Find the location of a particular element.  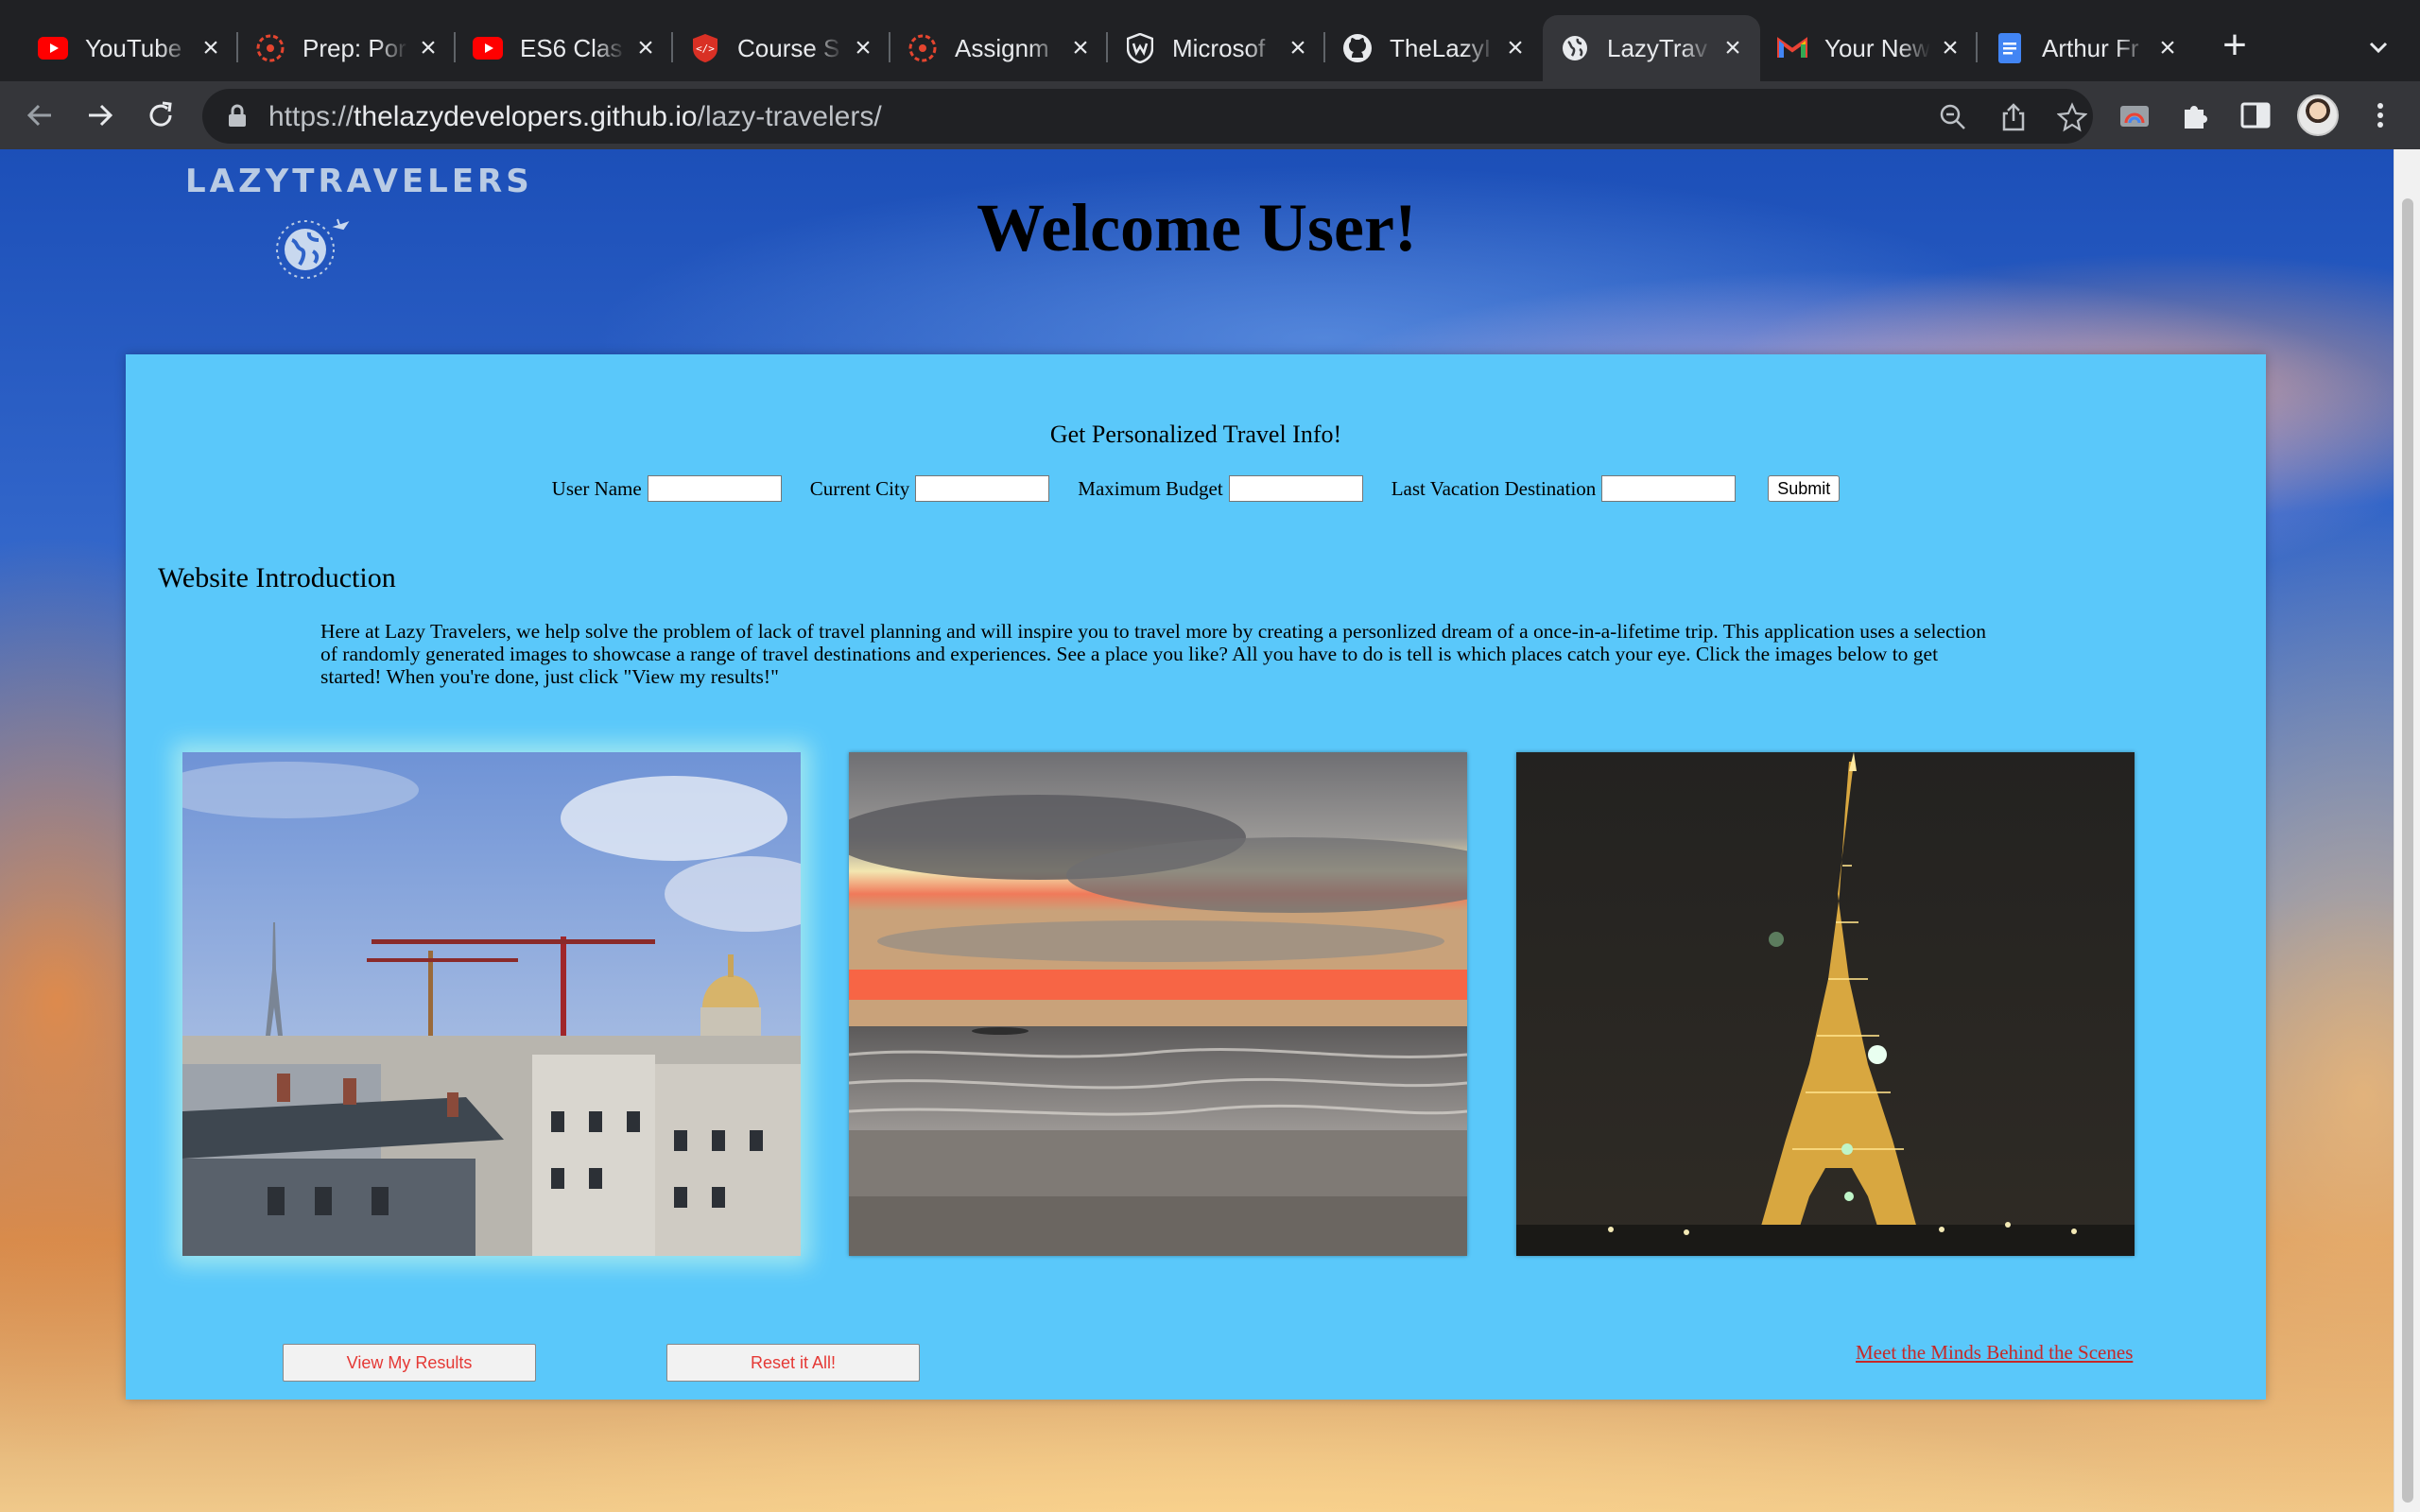

tab-assignment: Assignm × is located at coordinates (999, 48).